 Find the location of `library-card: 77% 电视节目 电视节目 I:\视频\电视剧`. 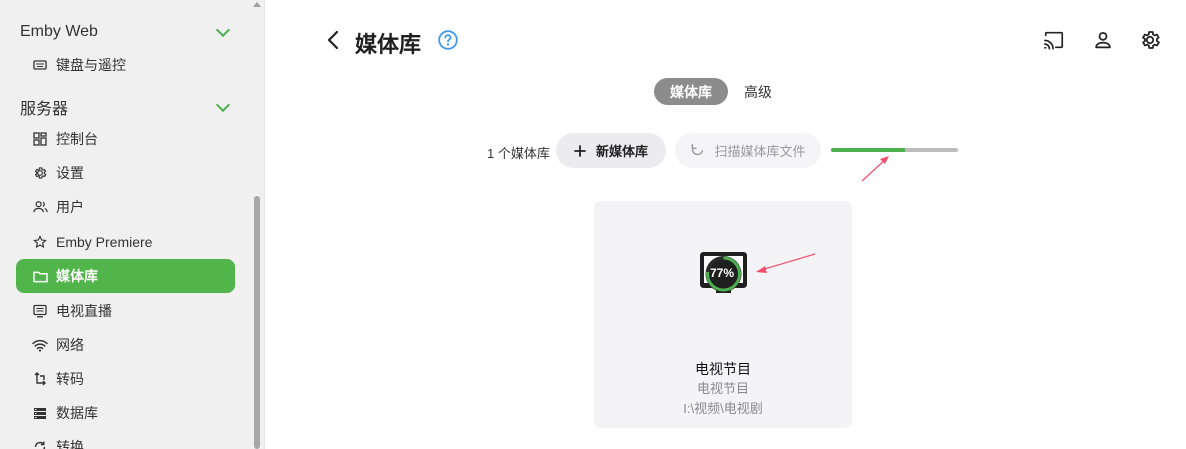

library-card: 77% 电视节目 电视节目 I:\视频\电视剧 is located at coordinates (723, 314).